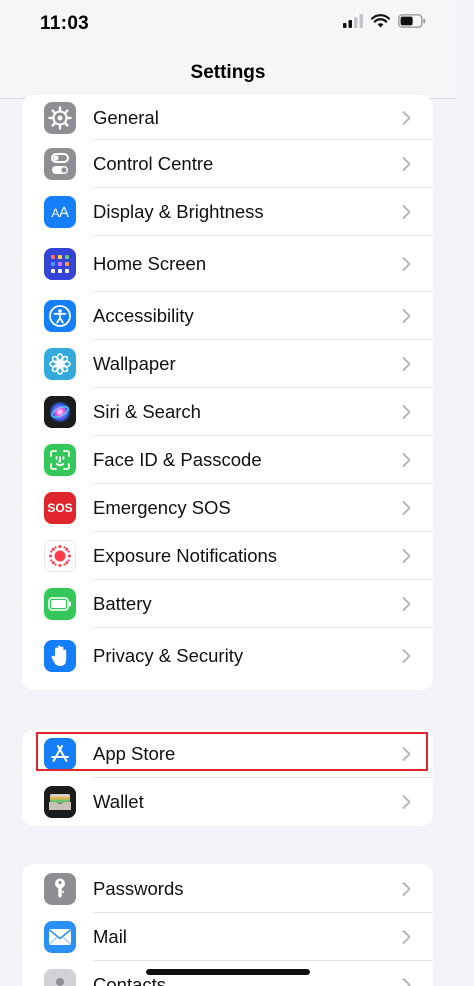 The width and height of the screenshot is (474, 986). What do you see at coordinates (228, 972) in the screenshot?
I see `home-indicator` at bounding box center [228, 972].